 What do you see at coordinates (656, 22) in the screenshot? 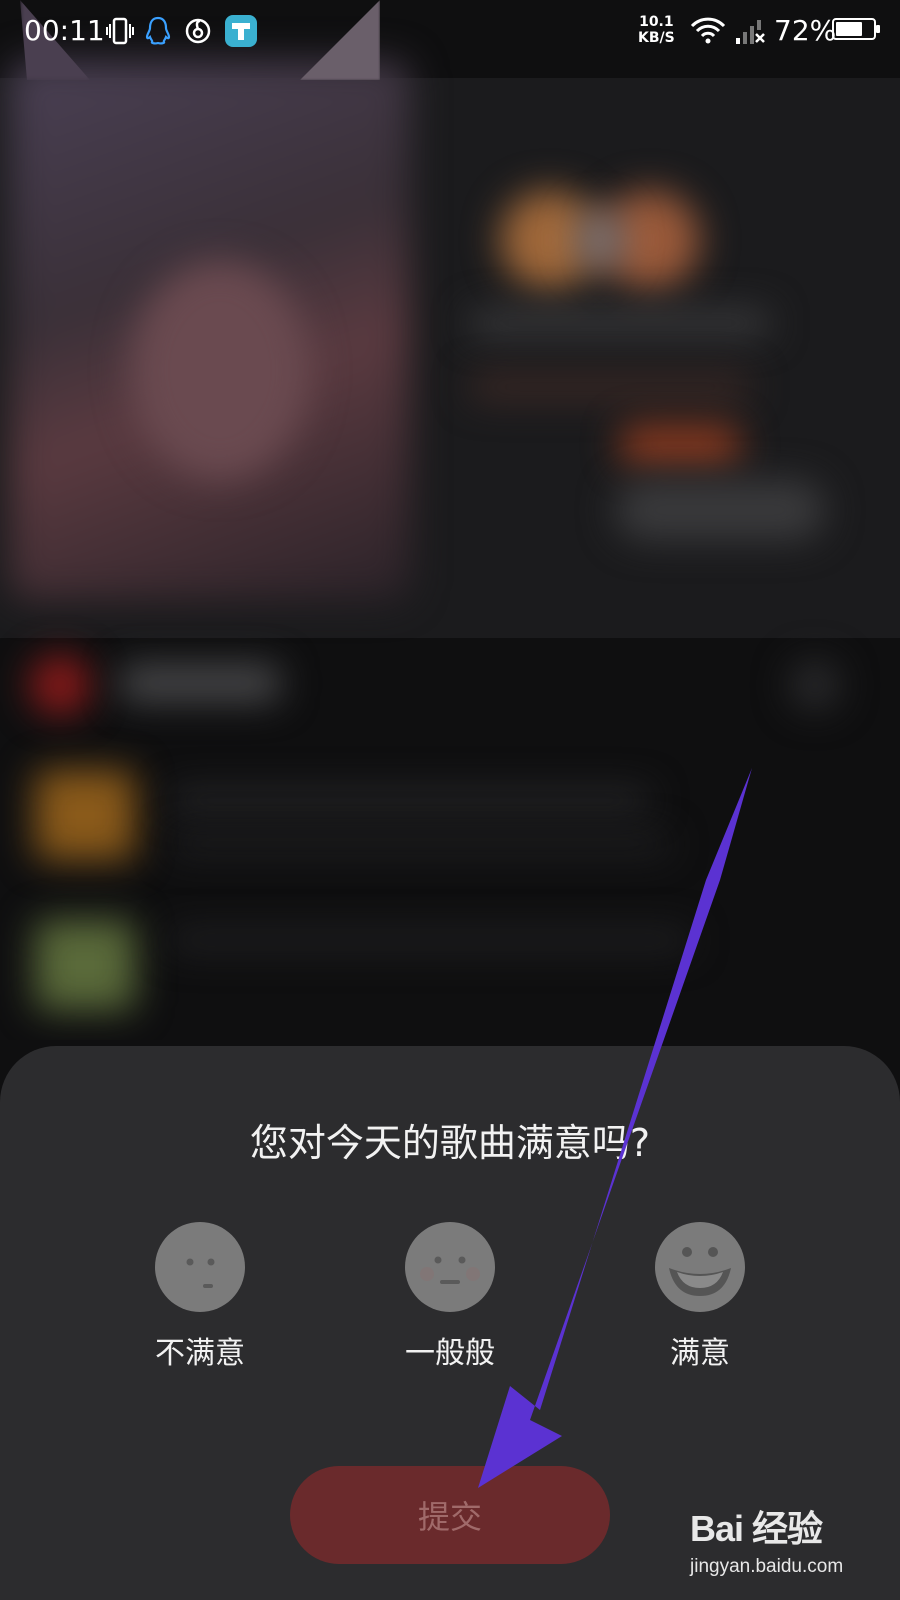
I see `network-speed-value: 10.1` at bounding box center [656, 22].